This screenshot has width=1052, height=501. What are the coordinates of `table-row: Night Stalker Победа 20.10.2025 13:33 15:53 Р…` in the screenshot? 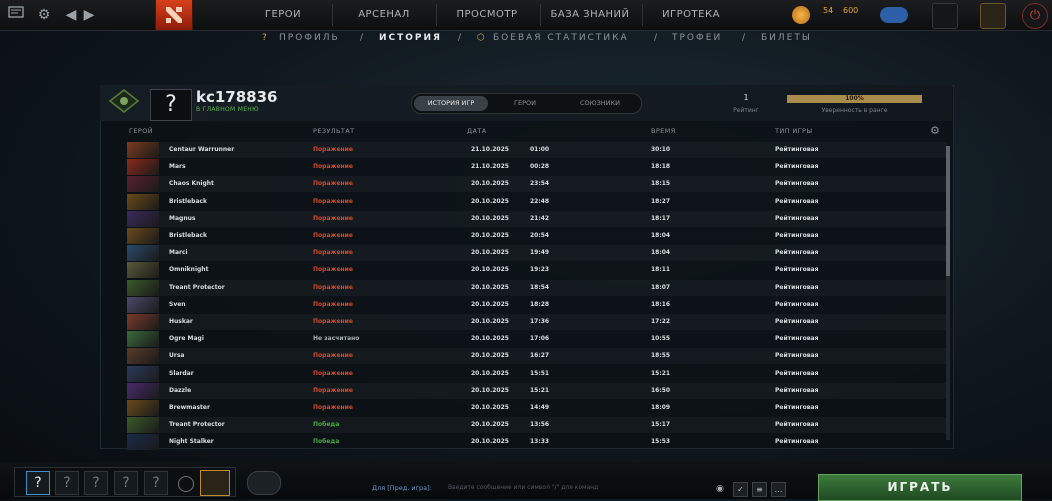 It's located at (537, 442).